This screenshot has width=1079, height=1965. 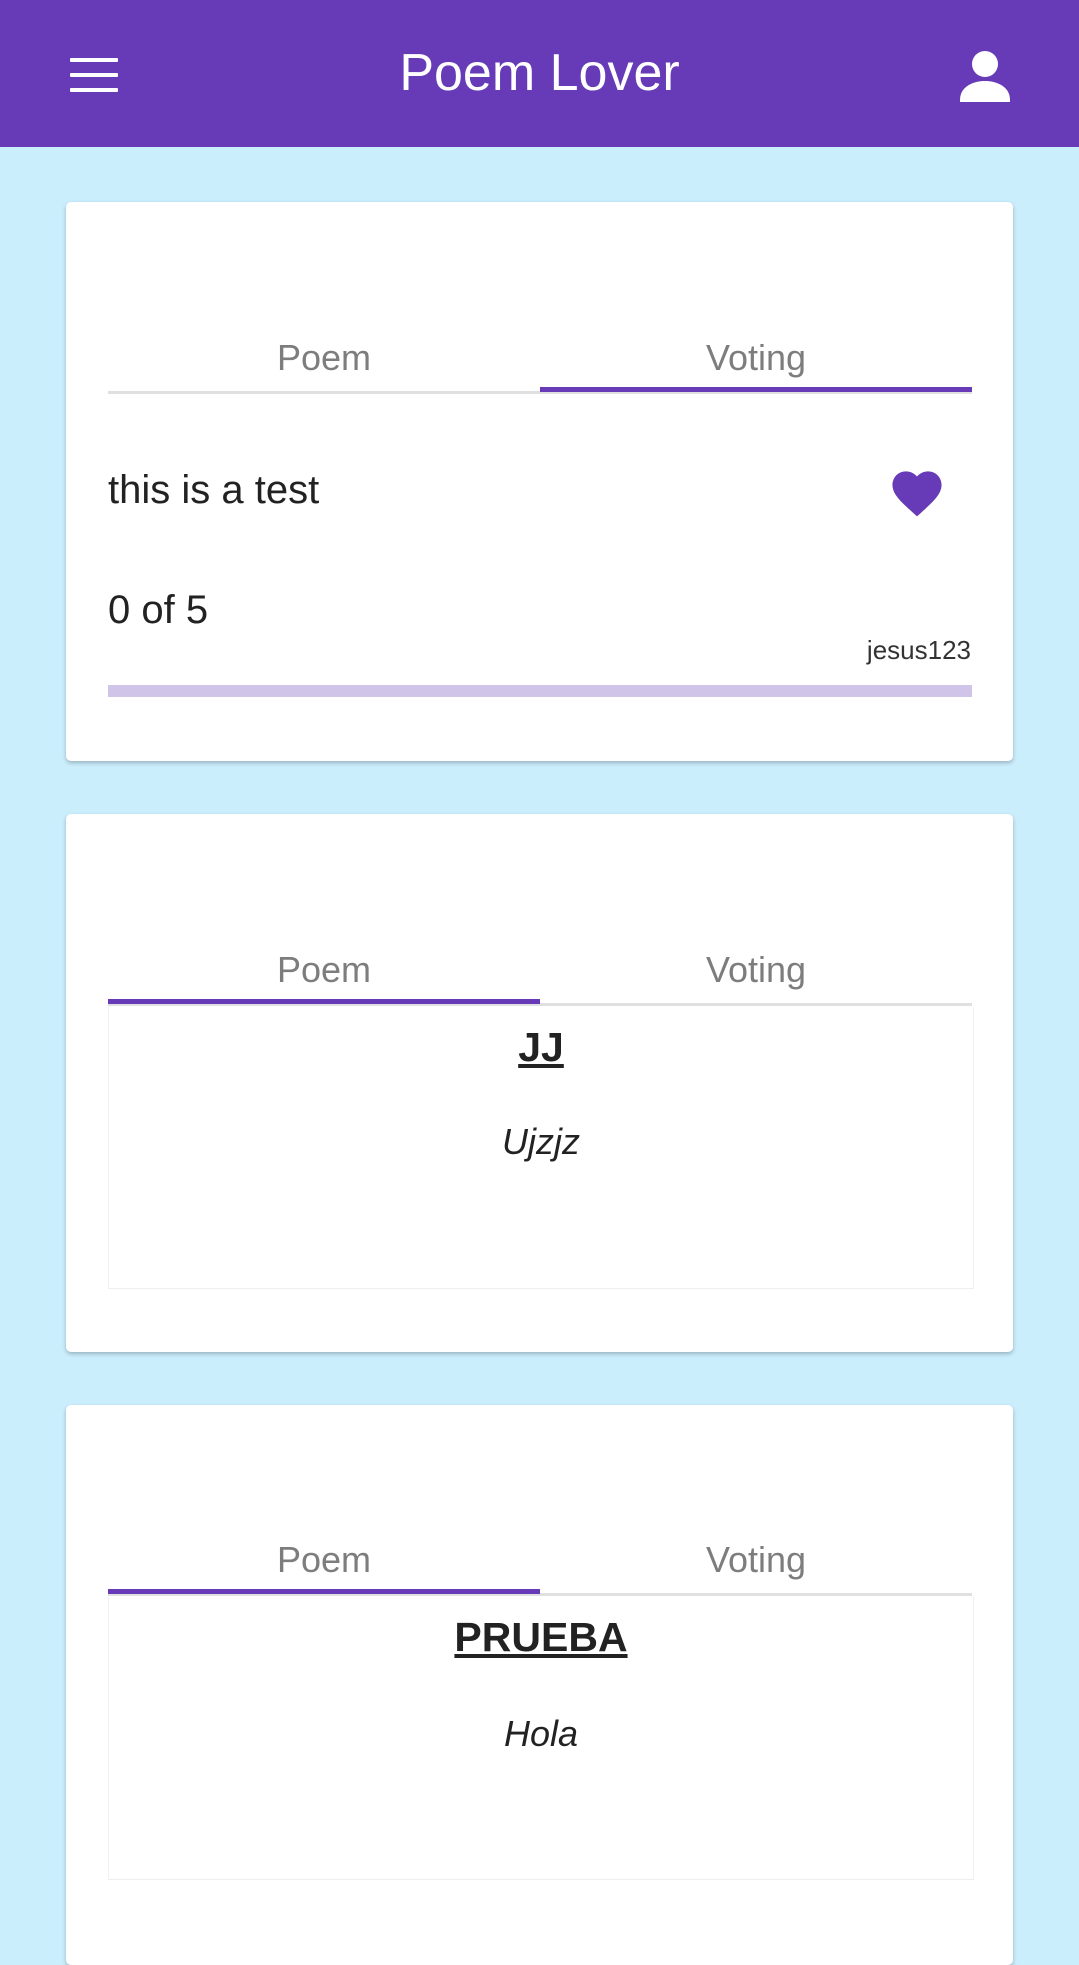 What do you see at coordinates (158, 610) in the screenshot?
I see `vote-progress-label: 0 of 5` at bounding box center [158, 610].